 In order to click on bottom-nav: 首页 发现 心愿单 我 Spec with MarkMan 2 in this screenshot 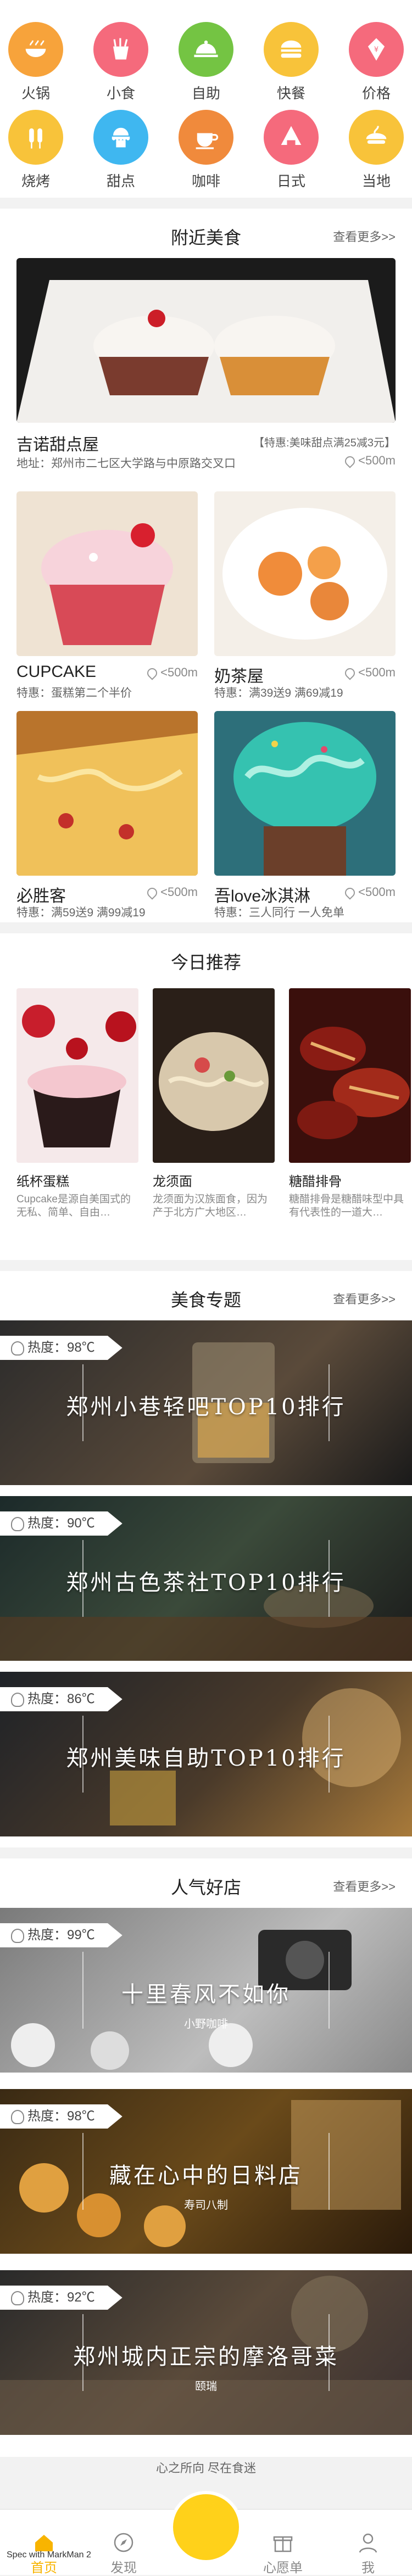, I will do `click(206, 2535)`.